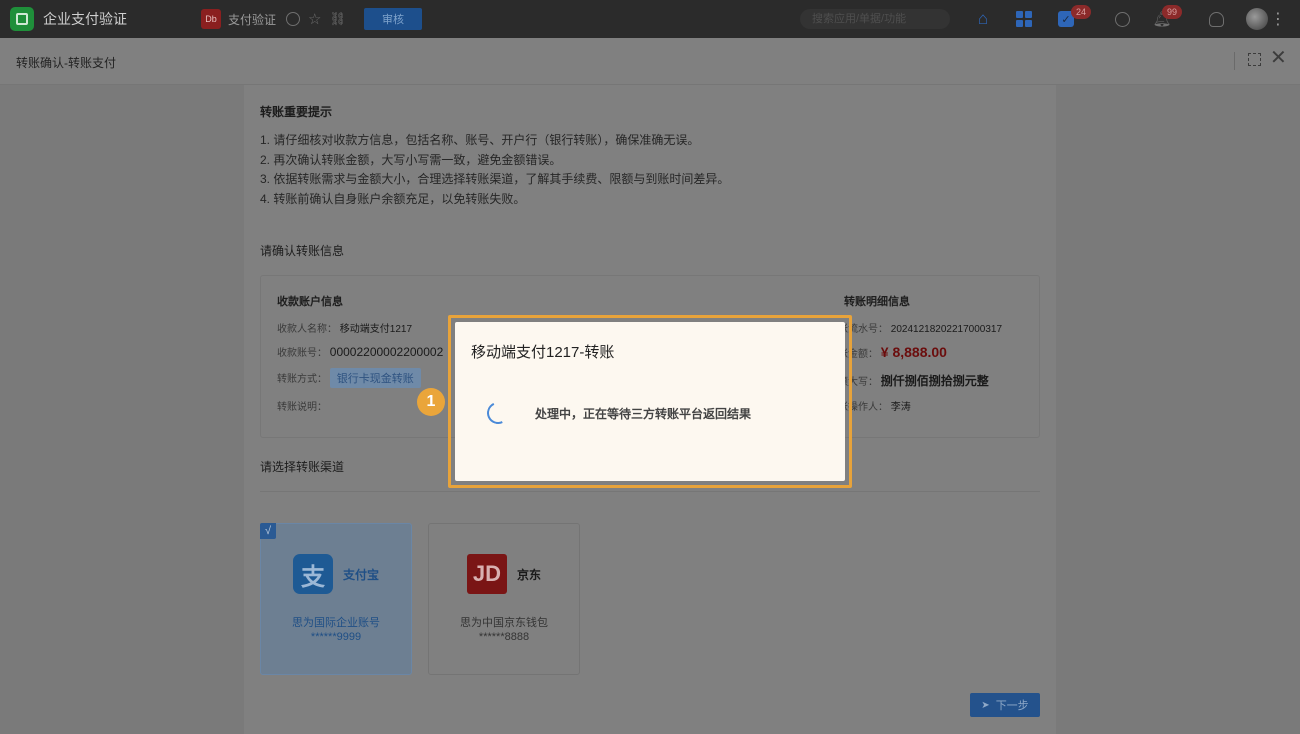 This screenshot has width=1300, height=734. I want to click on amount-value: ¥ 8,888.00, so click(913, 352).